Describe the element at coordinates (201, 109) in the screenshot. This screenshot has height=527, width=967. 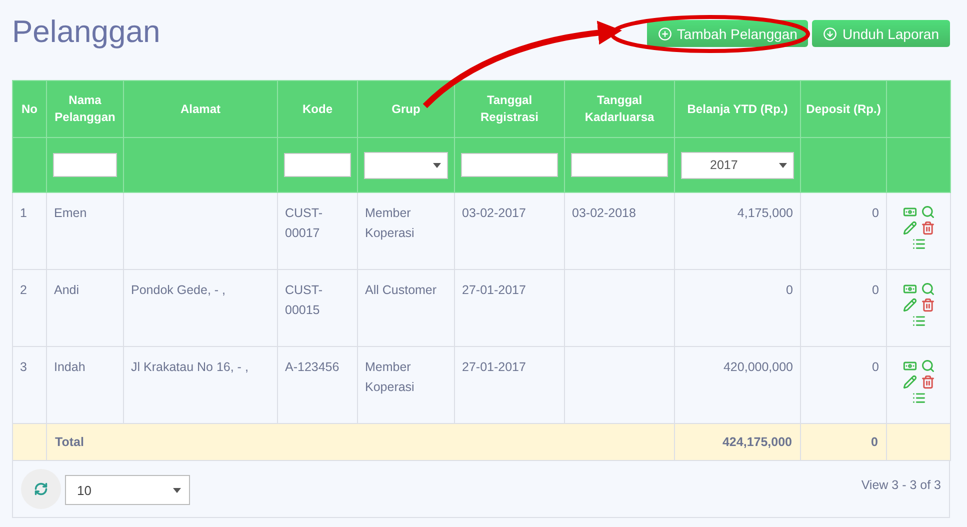
I see `column-header: Alamat` at that location.